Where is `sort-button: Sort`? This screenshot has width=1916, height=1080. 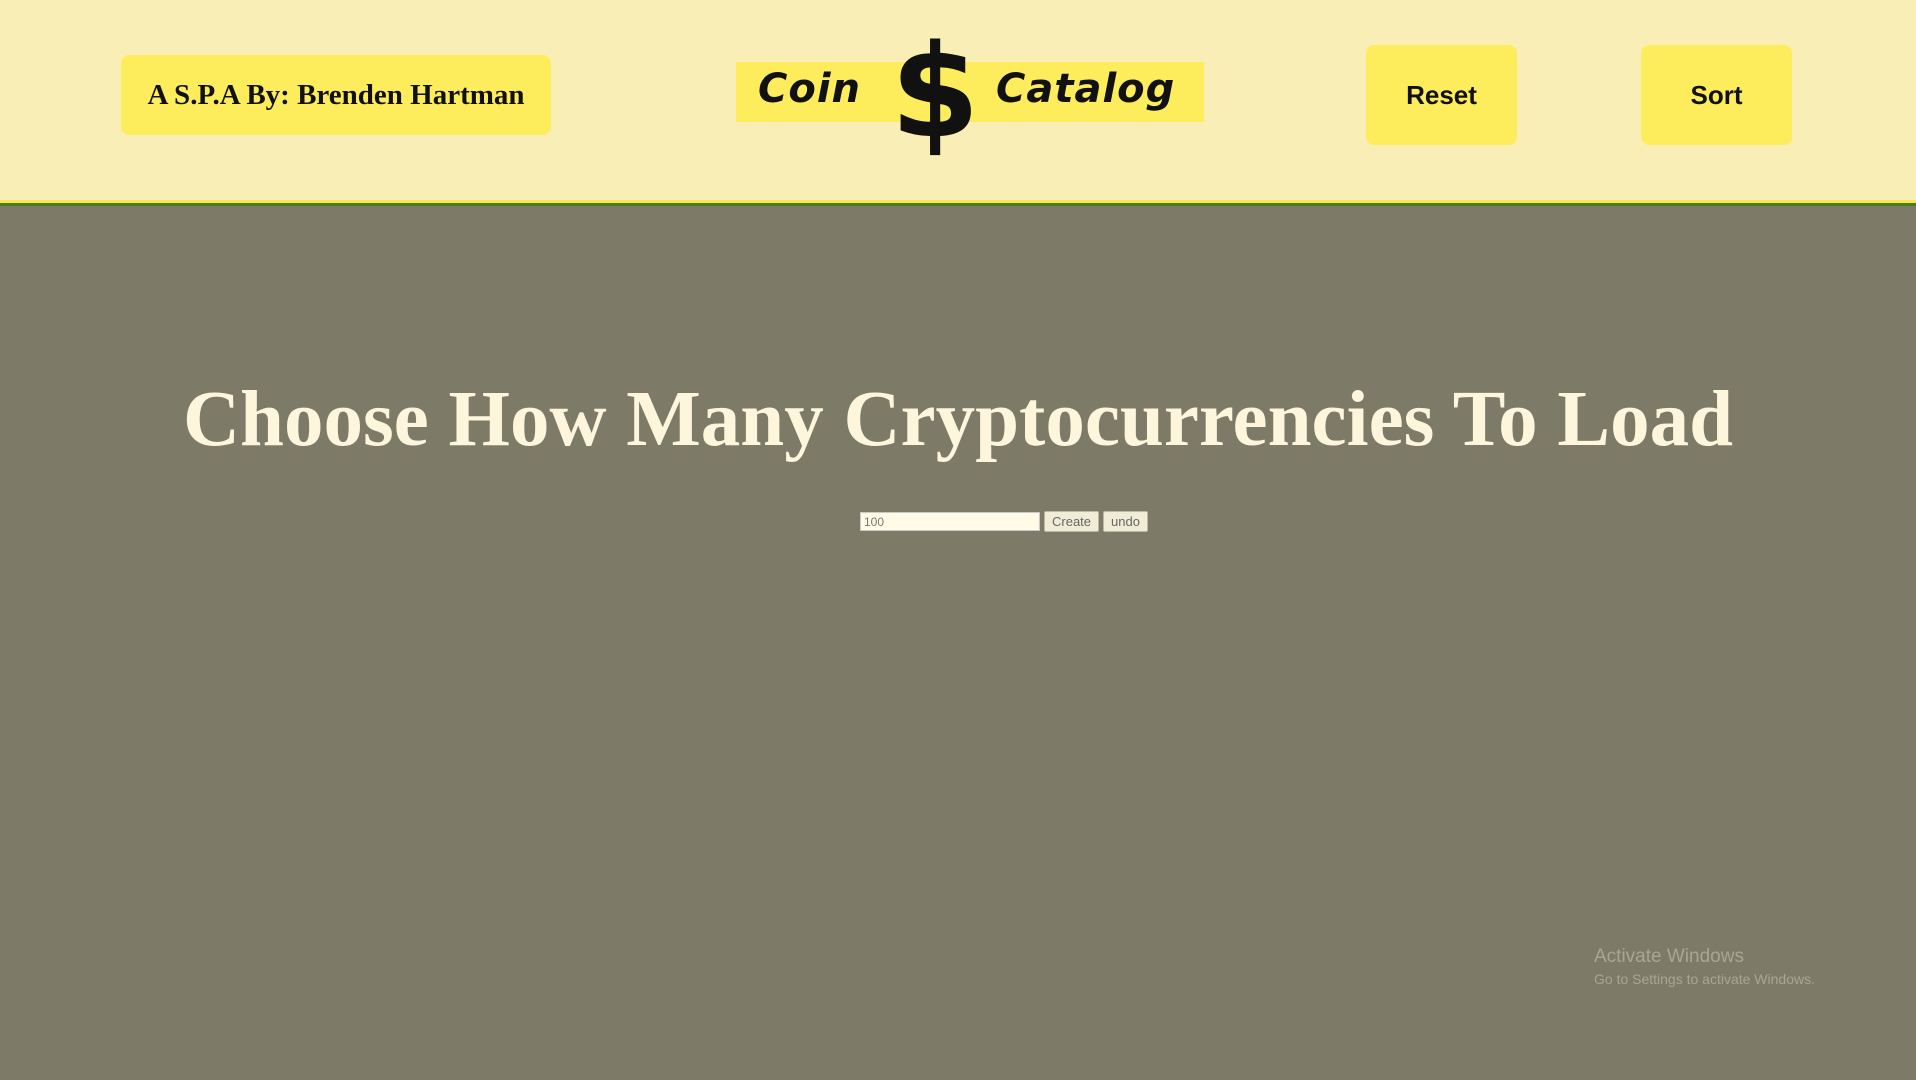 sort-button: Sort is located at coordinates (1716, 95).